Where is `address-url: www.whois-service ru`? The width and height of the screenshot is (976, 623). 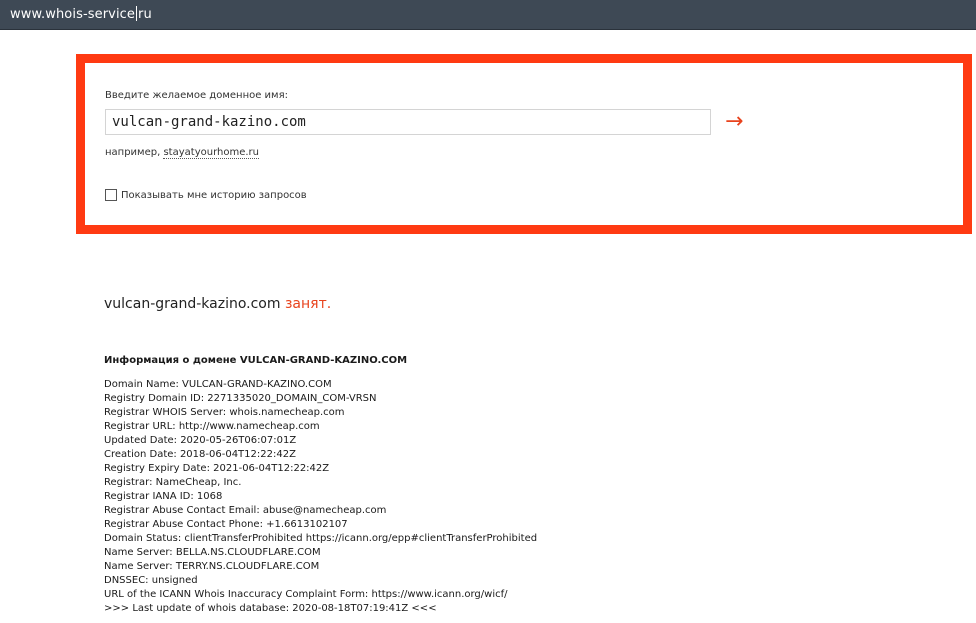 address-url: www.whois-service ru is located at coordinates (81, 14).